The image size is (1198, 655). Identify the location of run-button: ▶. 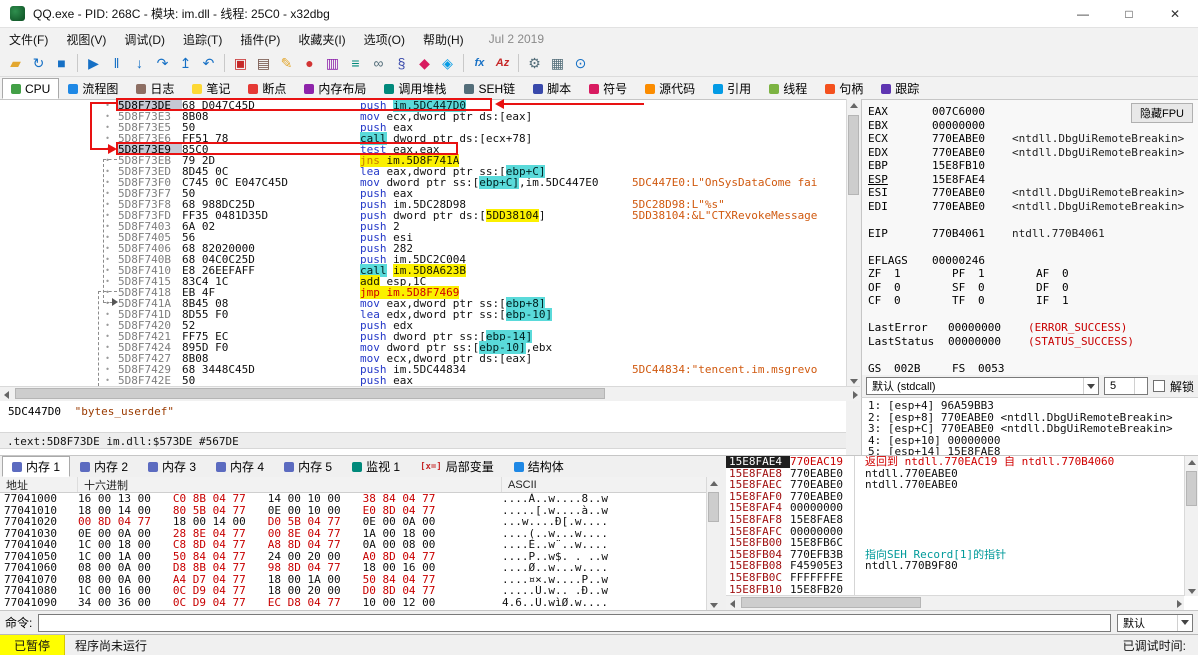
(93, 63).